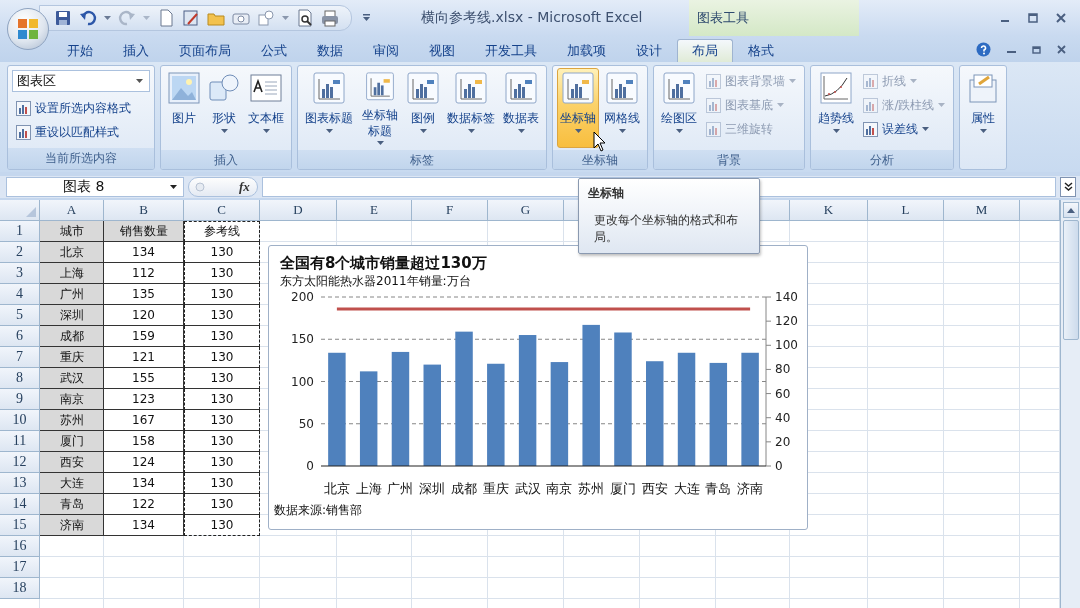 This screenshot has height=608, width=1080. What do you see at coordinates (318, 510) in the screenshot?
I see `chart-source-note: 数据来源:销售部` at bounding box center [318, 510].